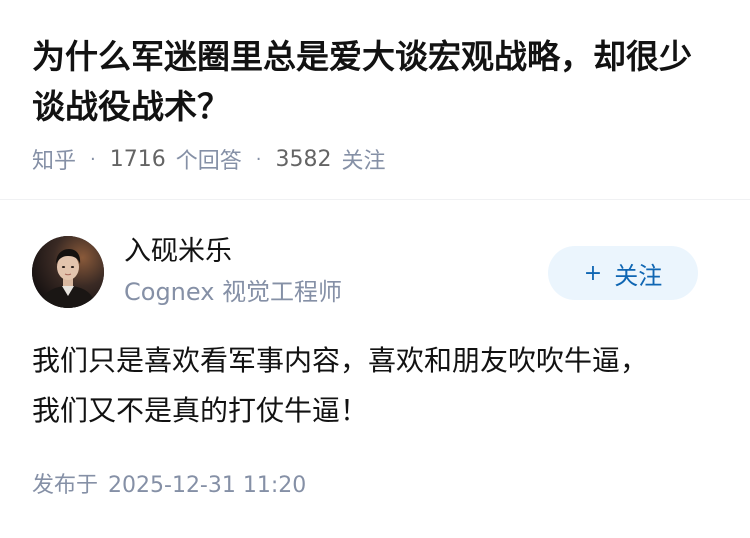  I want to click on publish-time: 发布于 2025-12-31 11:20, so click(169, 486).